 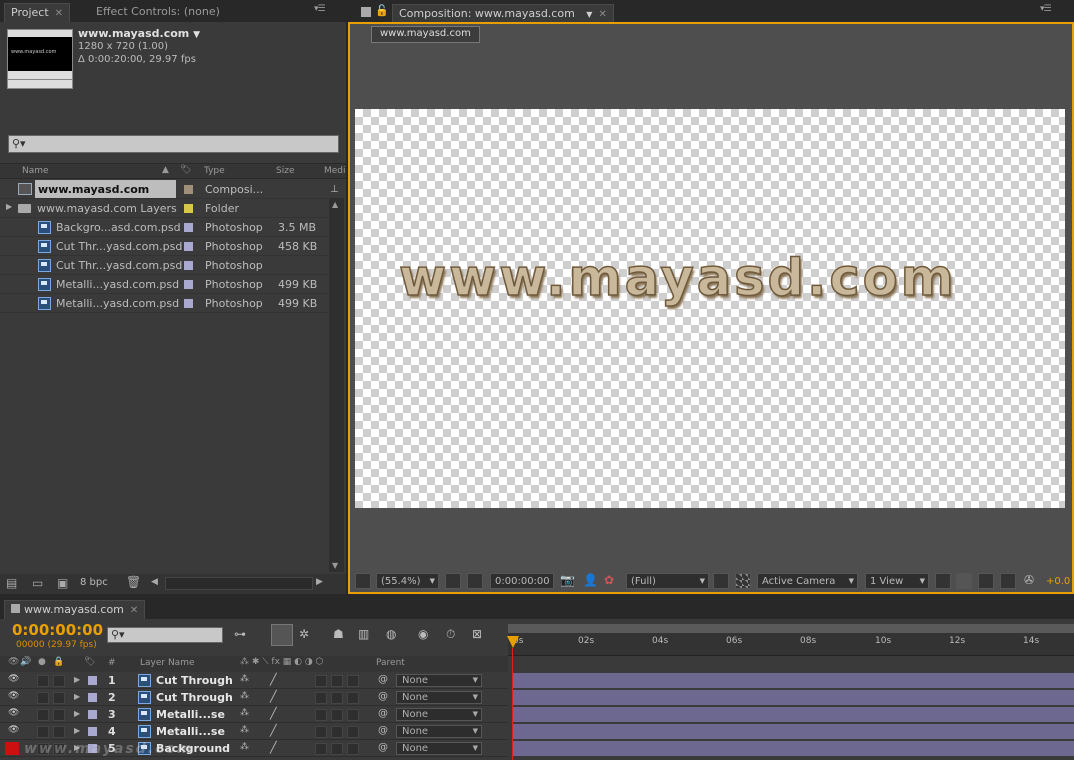 I want to click on resolution-dropdown: (Full) ▼, so click(x=667, y=581).